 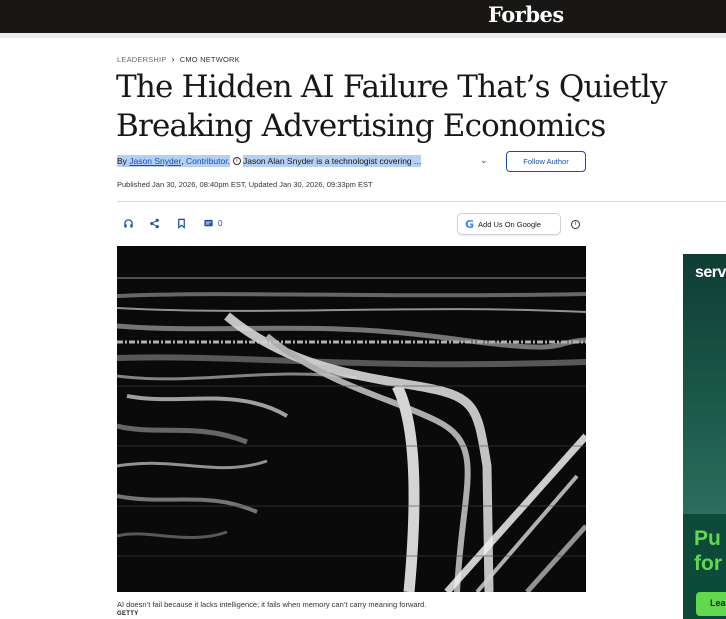 What do you see at coordinates (181, 224) in the screenshot?
I see `bookmark-icon` at bounding box center [181, 224].